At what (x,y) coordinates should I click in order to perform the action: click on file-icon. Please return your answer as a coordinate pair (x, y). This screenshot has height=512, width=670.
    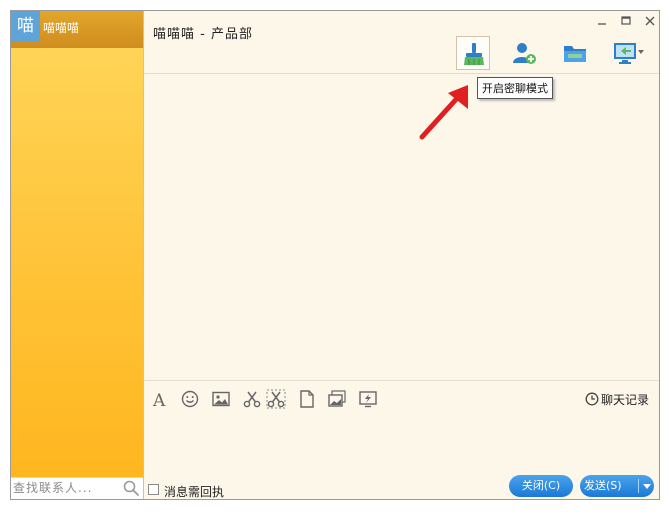
    Looking at the image, I should click on (307, 399).